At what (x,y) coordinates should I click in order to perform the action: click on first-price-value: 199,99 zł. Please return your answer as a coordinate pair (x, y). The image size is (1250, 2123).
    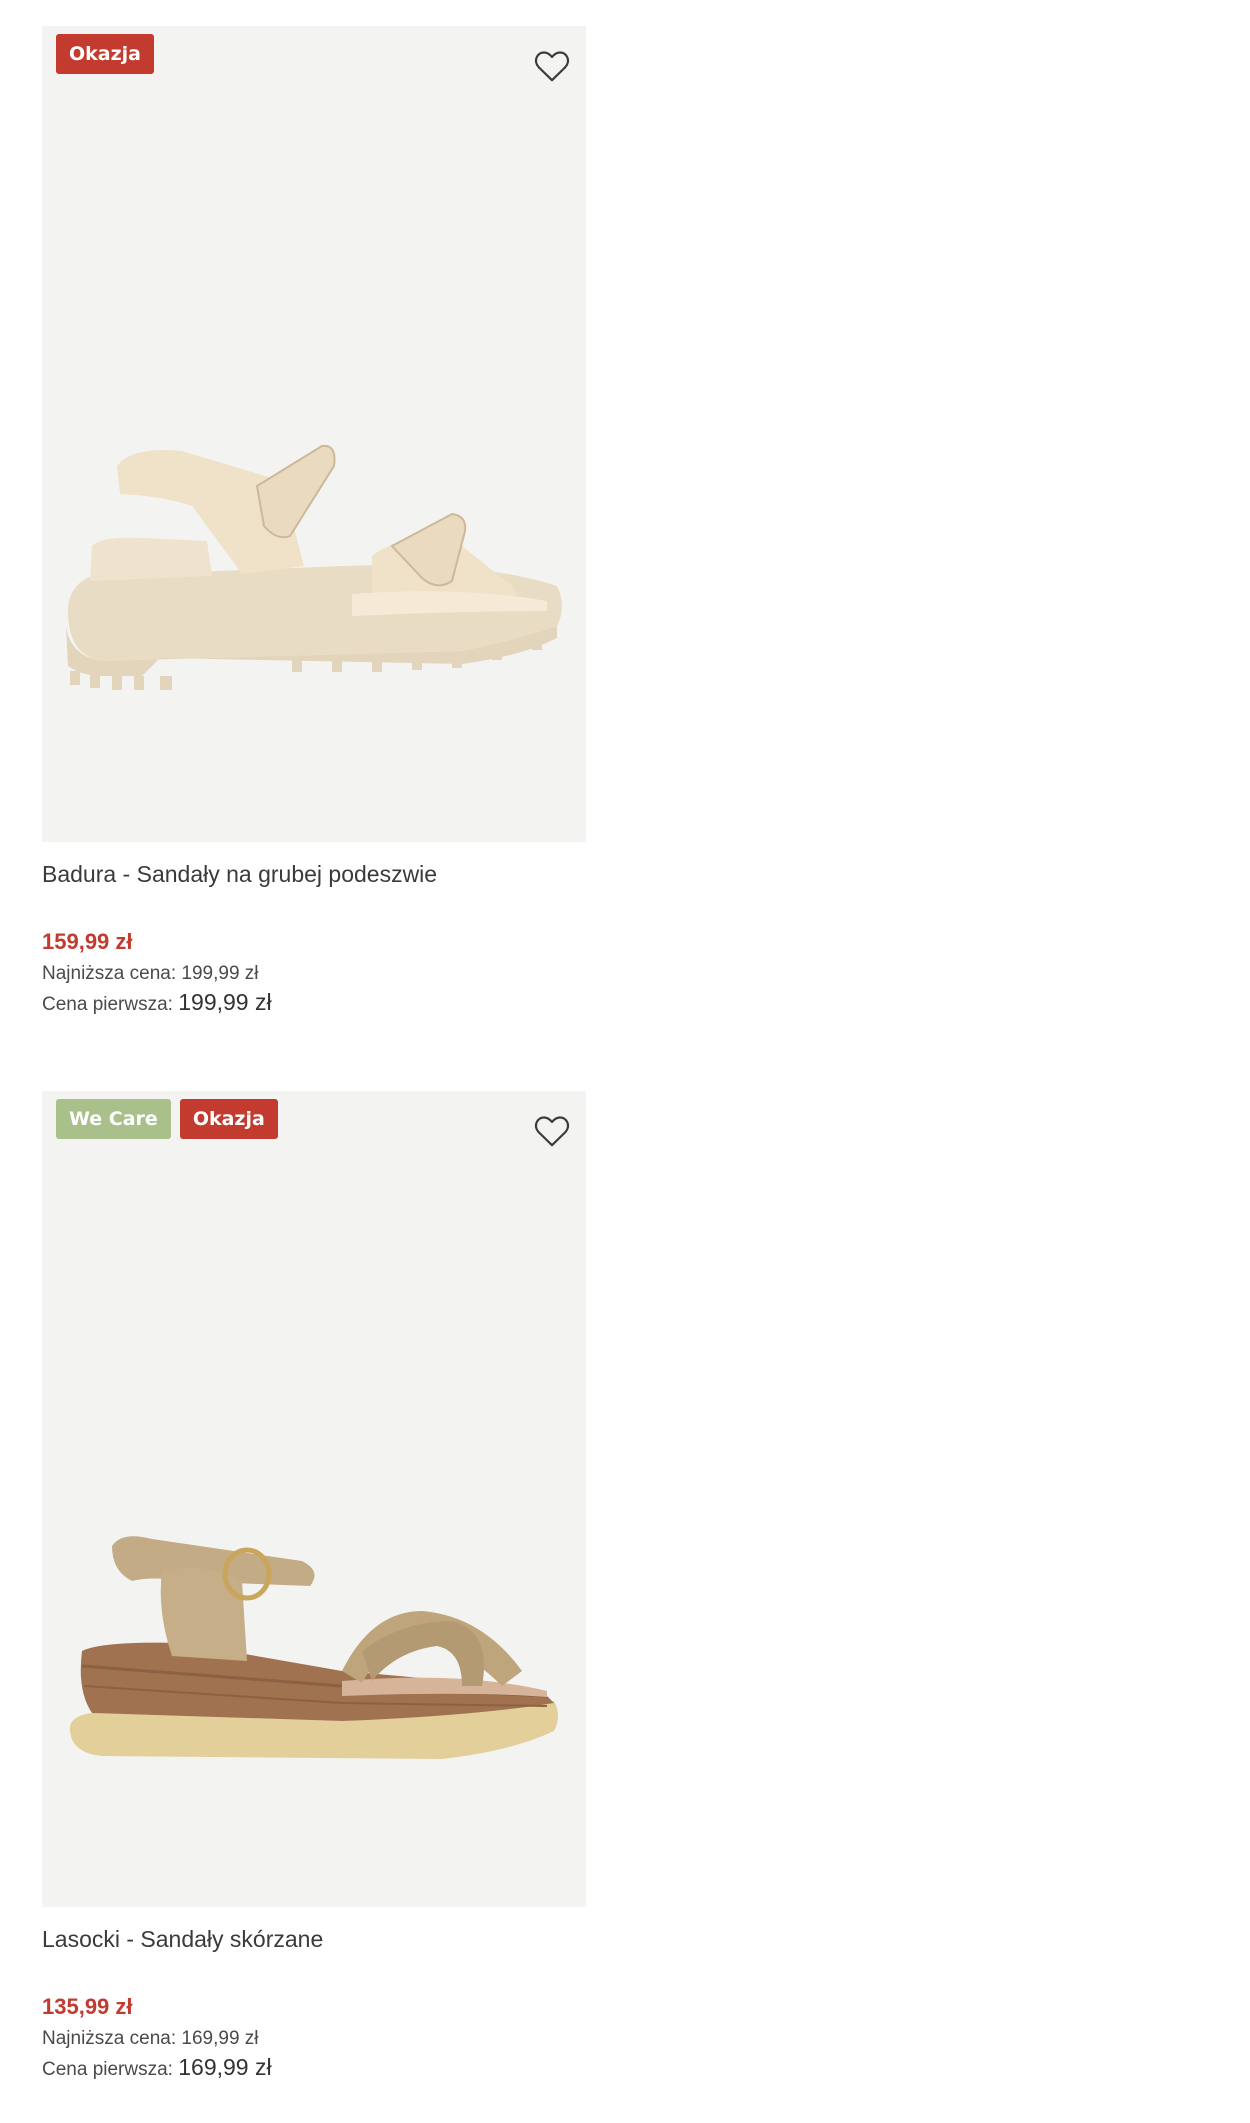
    Looking at the image, I should click on (225, 1002).